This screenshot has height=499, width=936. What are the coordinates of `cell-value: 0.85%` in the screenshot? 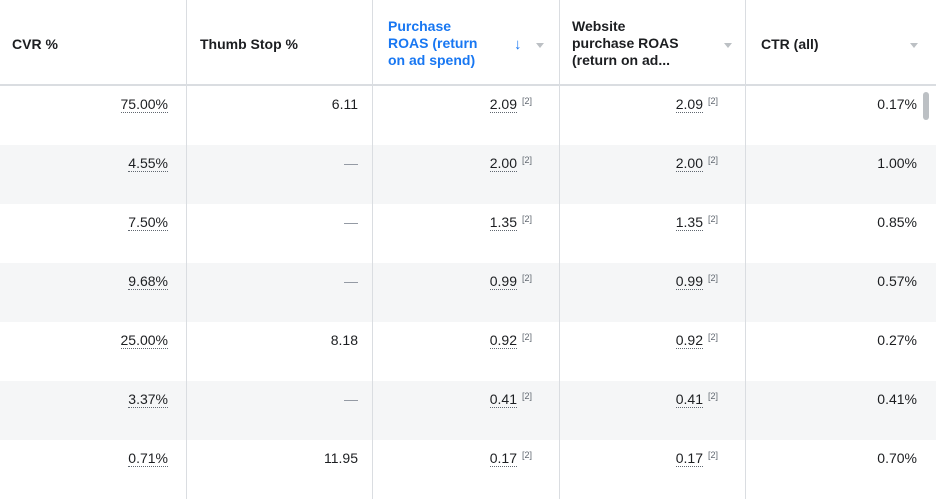 It's located at (897, 222).